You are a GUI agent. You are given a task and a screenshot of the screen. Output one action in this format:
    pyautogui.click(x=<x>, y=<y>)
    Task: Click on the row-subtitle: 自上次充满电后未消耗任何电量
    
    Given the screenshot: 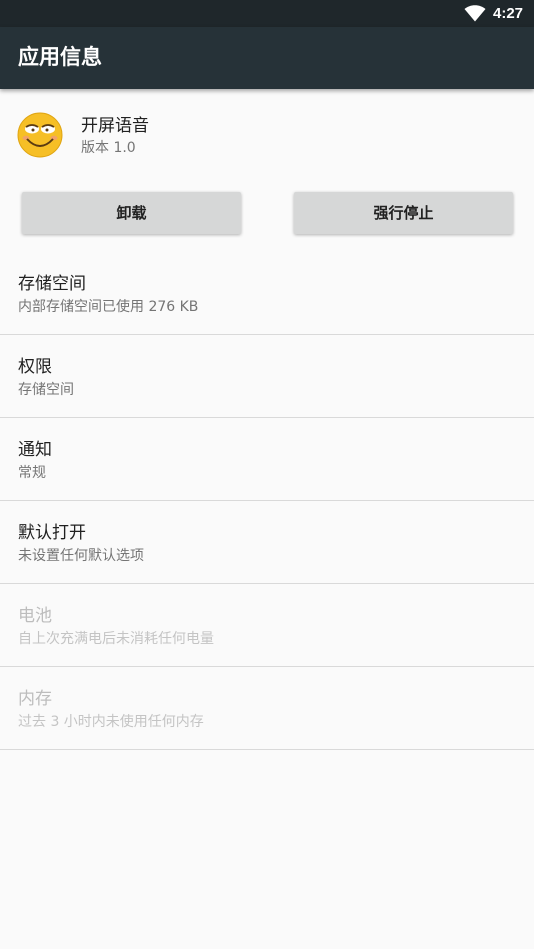 What is the action you would take?
    pyautogui.click(x=116, y=639)
    